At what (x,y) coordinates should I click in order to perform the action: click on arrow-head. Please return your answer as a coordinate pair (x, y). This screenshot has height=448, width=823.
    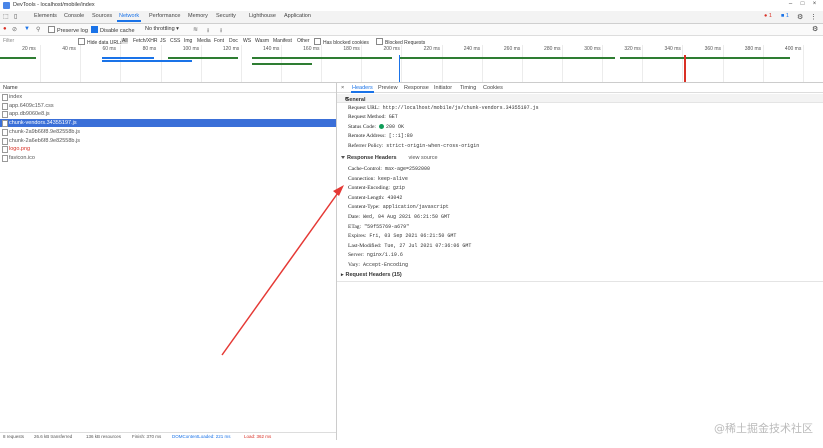
    Looking at the image, I should click on (338, 190).